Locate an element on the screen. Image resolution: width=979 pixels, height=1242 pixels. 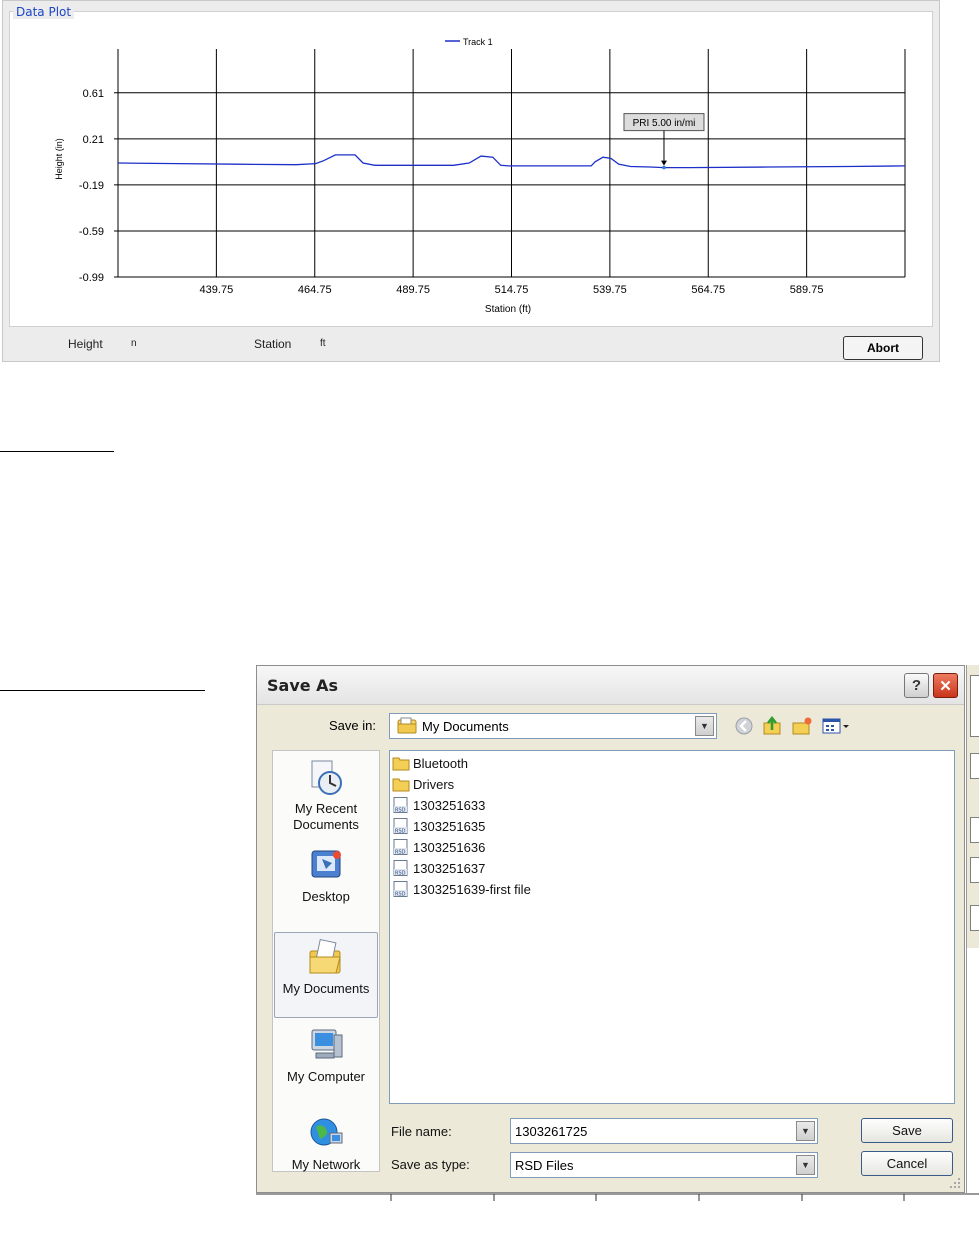
x-tick-label: 439.75 is located at coordinates (217, 290).